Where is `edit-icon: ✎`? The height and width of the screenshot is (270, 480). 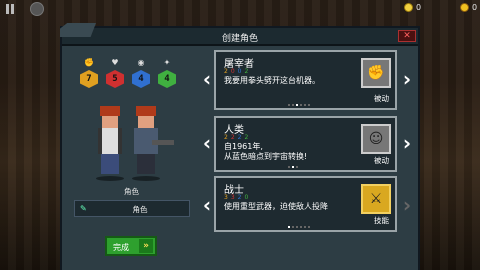 edit-icon: ✎ is located at coordinates (83, 208).